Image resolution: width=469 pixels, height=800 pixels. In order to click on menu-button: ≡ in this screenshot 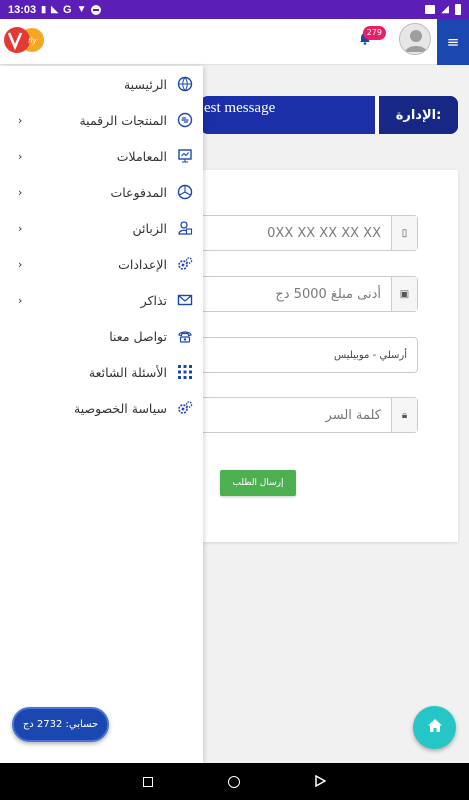, I will do `click(453, 42)`.